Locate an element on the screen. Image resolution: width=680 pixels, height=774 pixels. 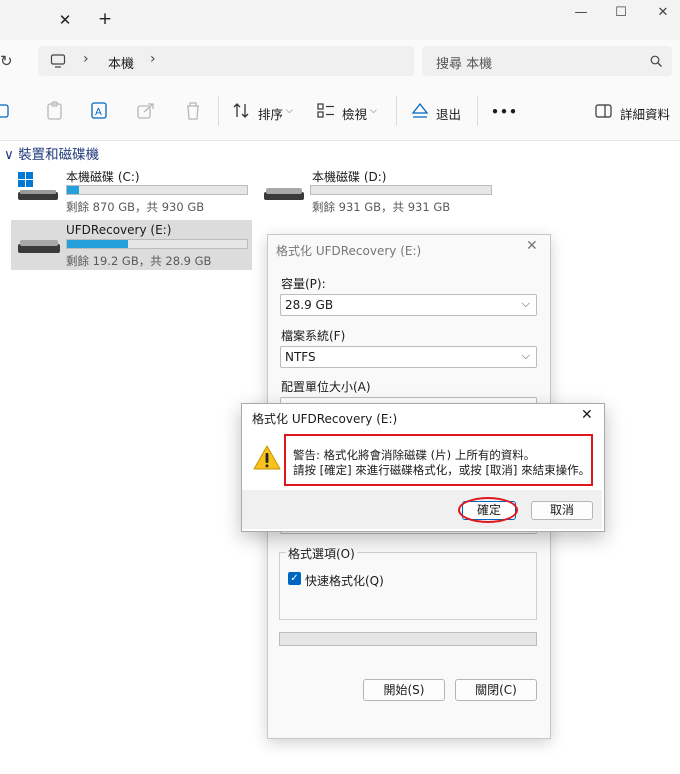
breadcrumb-location: 本機 is located at coordinates (121, 62).